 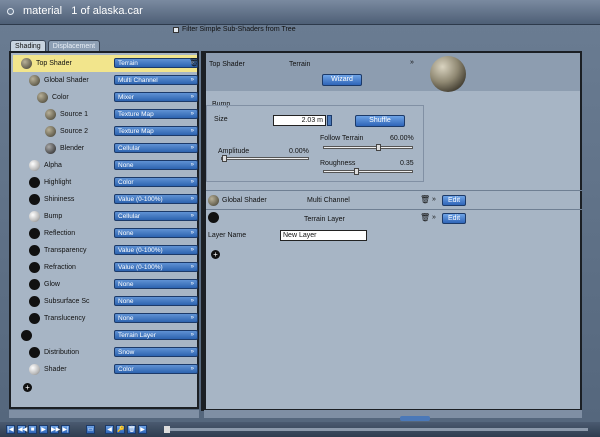 I want to click on global-shader-label: Global Shader, so click(x=244, y=200).